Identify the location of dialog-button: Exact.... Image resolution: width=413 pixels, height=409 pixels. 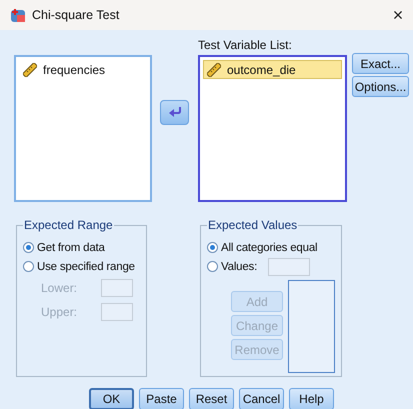
(380, 63).